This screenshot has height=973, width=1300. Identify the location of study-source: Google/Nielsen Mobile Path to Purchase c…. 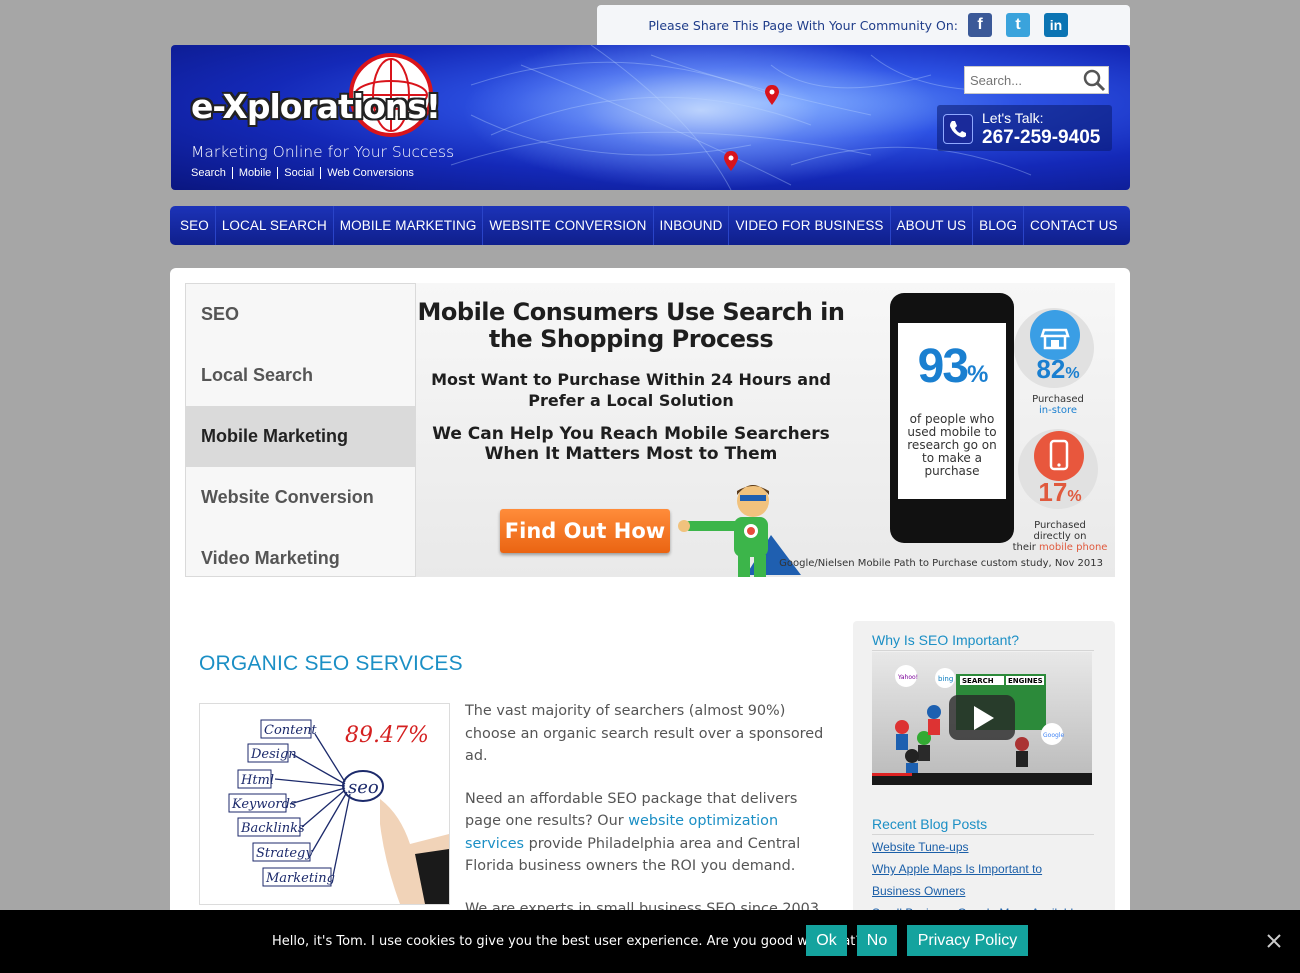
(941, 563).